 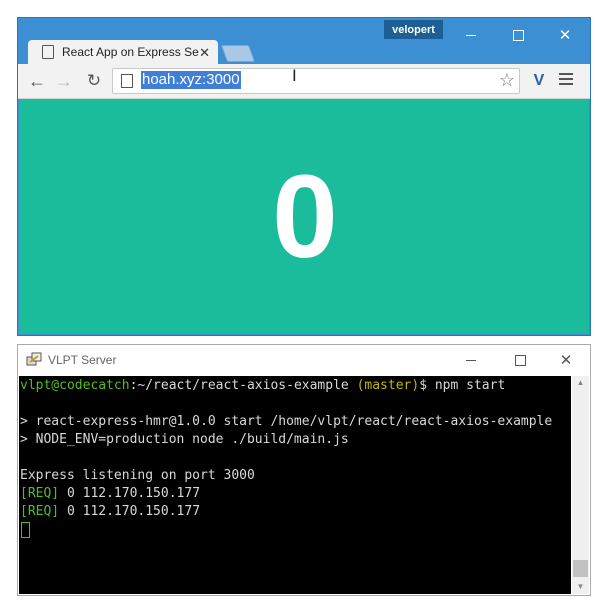 I want to click on tab-title: React App on Express Se, so click(x=130, y=52).